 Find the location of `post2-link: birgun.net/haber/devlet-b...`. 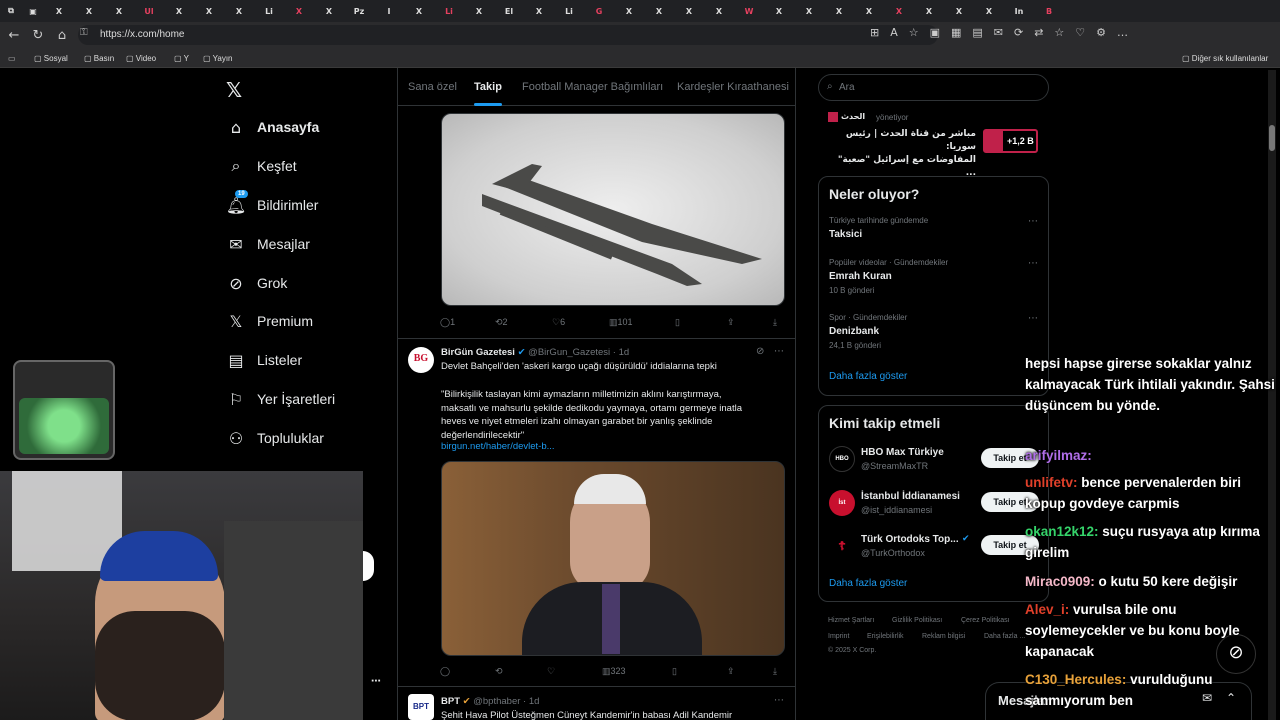

post2-link: birgun.net/haber/devlet-b... is located at coordinates (498, 446).